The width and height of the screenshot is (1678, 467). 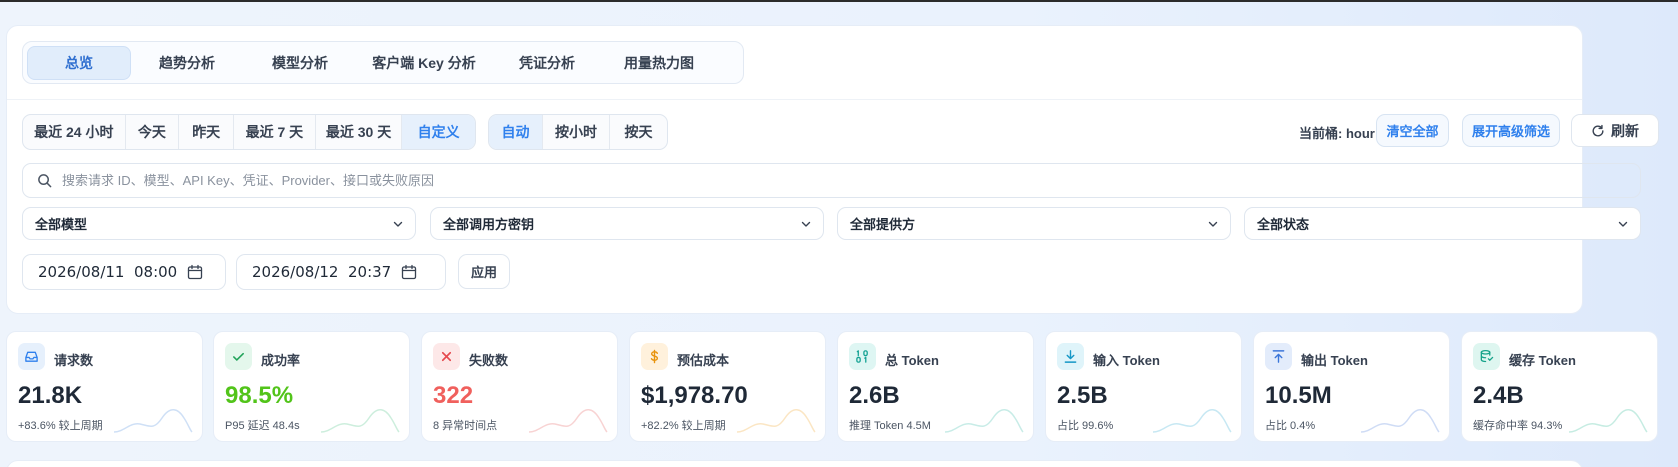 I want to click on start-date-input: 2026/08/11 08:00, so click(x=124, y=272).